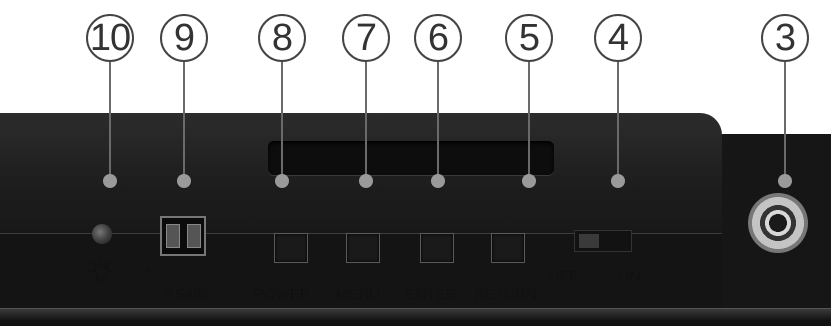  I want to click on power-switch, so click(603, 241).